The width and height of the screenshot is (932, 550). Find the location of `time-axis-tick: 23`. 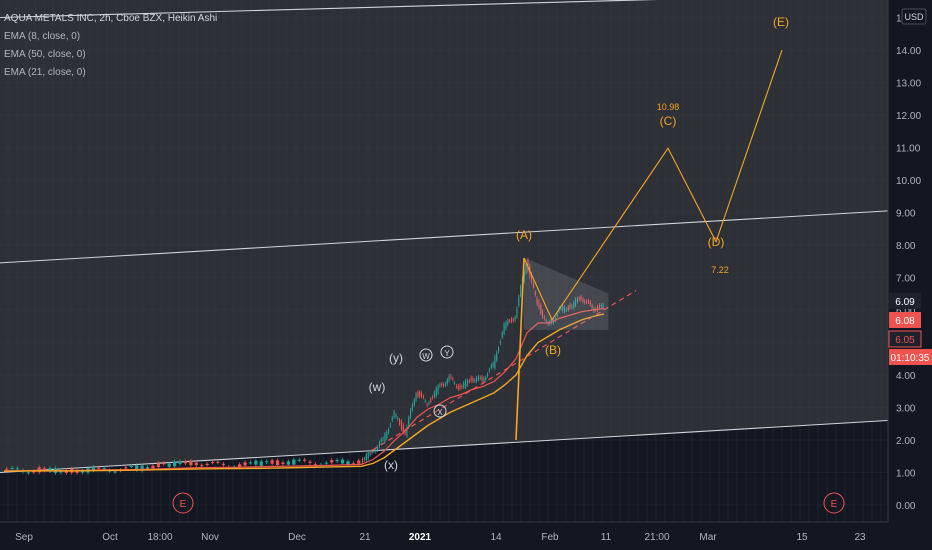

time-axis-tick: 23 is located at coordinates (860, 537).